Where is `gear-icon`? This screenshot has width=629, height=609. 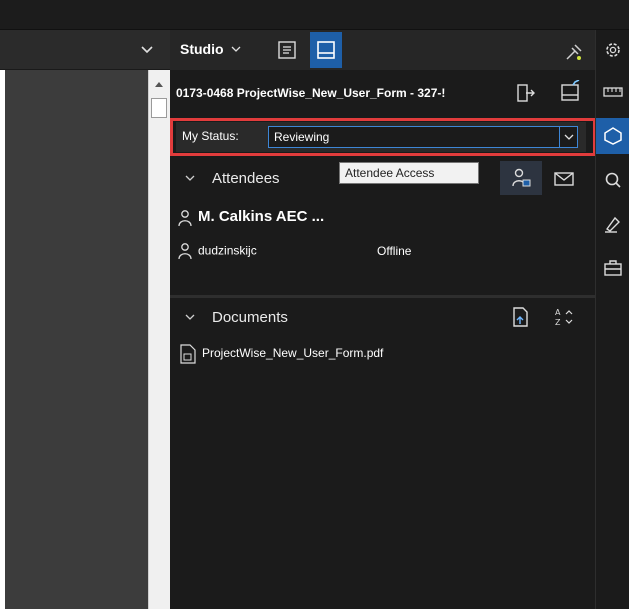 gear-icon is located at coordinates (613, 50).